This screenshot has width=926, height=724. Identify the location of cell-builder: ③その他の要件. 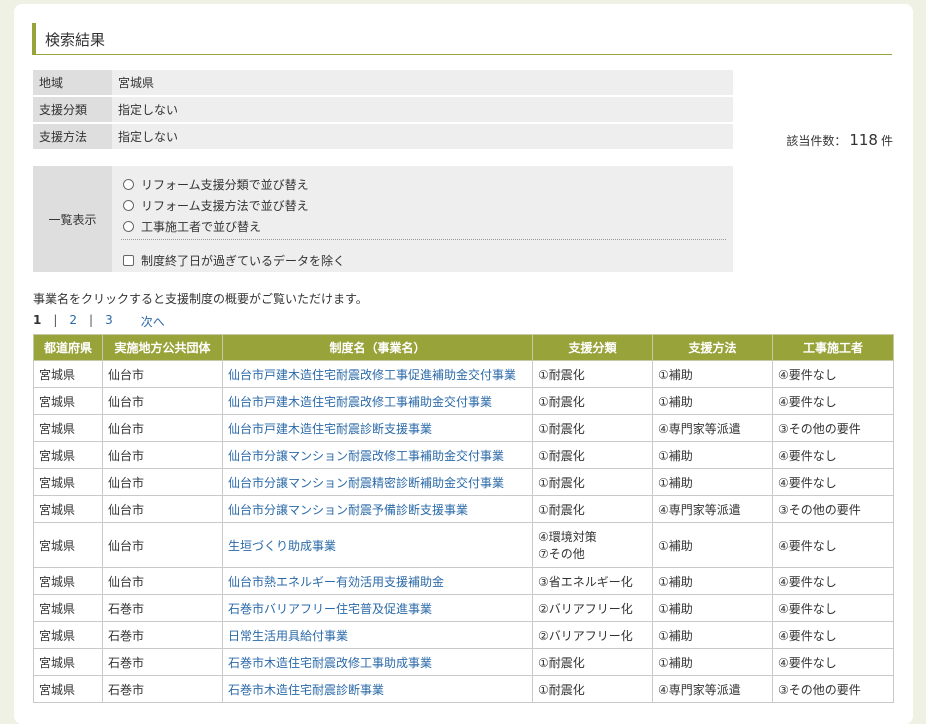
(833, 509).